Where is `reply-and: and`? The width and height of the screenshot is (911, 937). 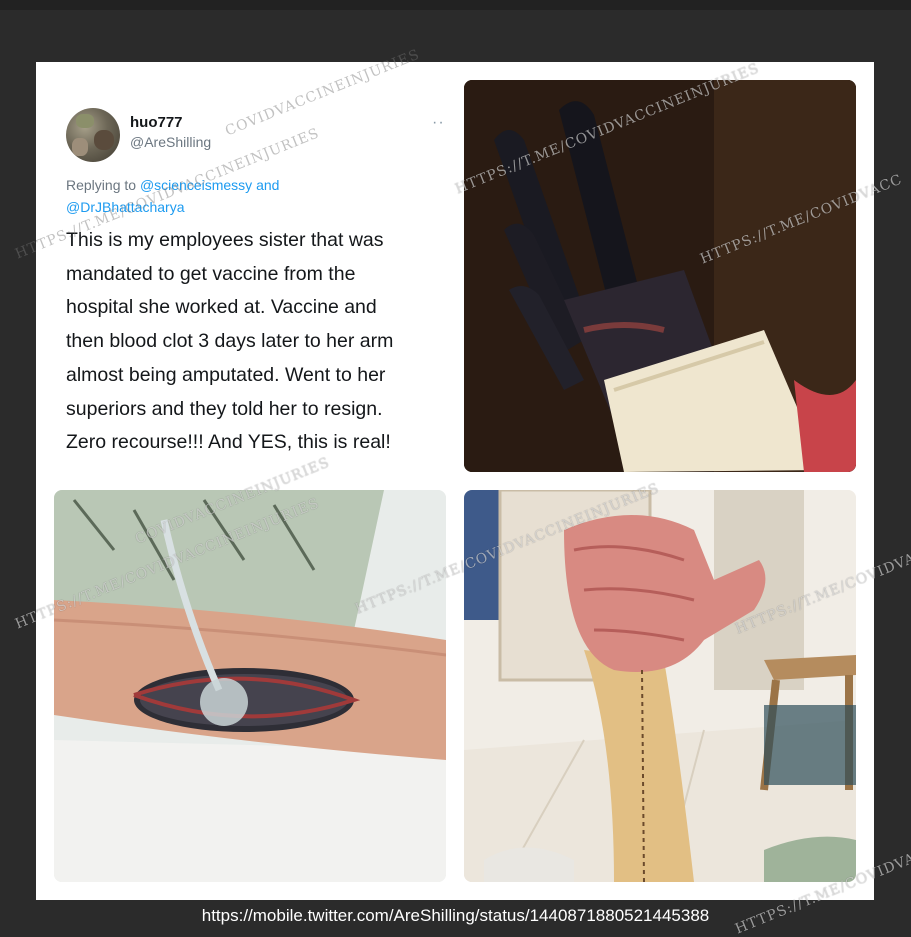 reply-and: and is located at coordinates (268, 185).